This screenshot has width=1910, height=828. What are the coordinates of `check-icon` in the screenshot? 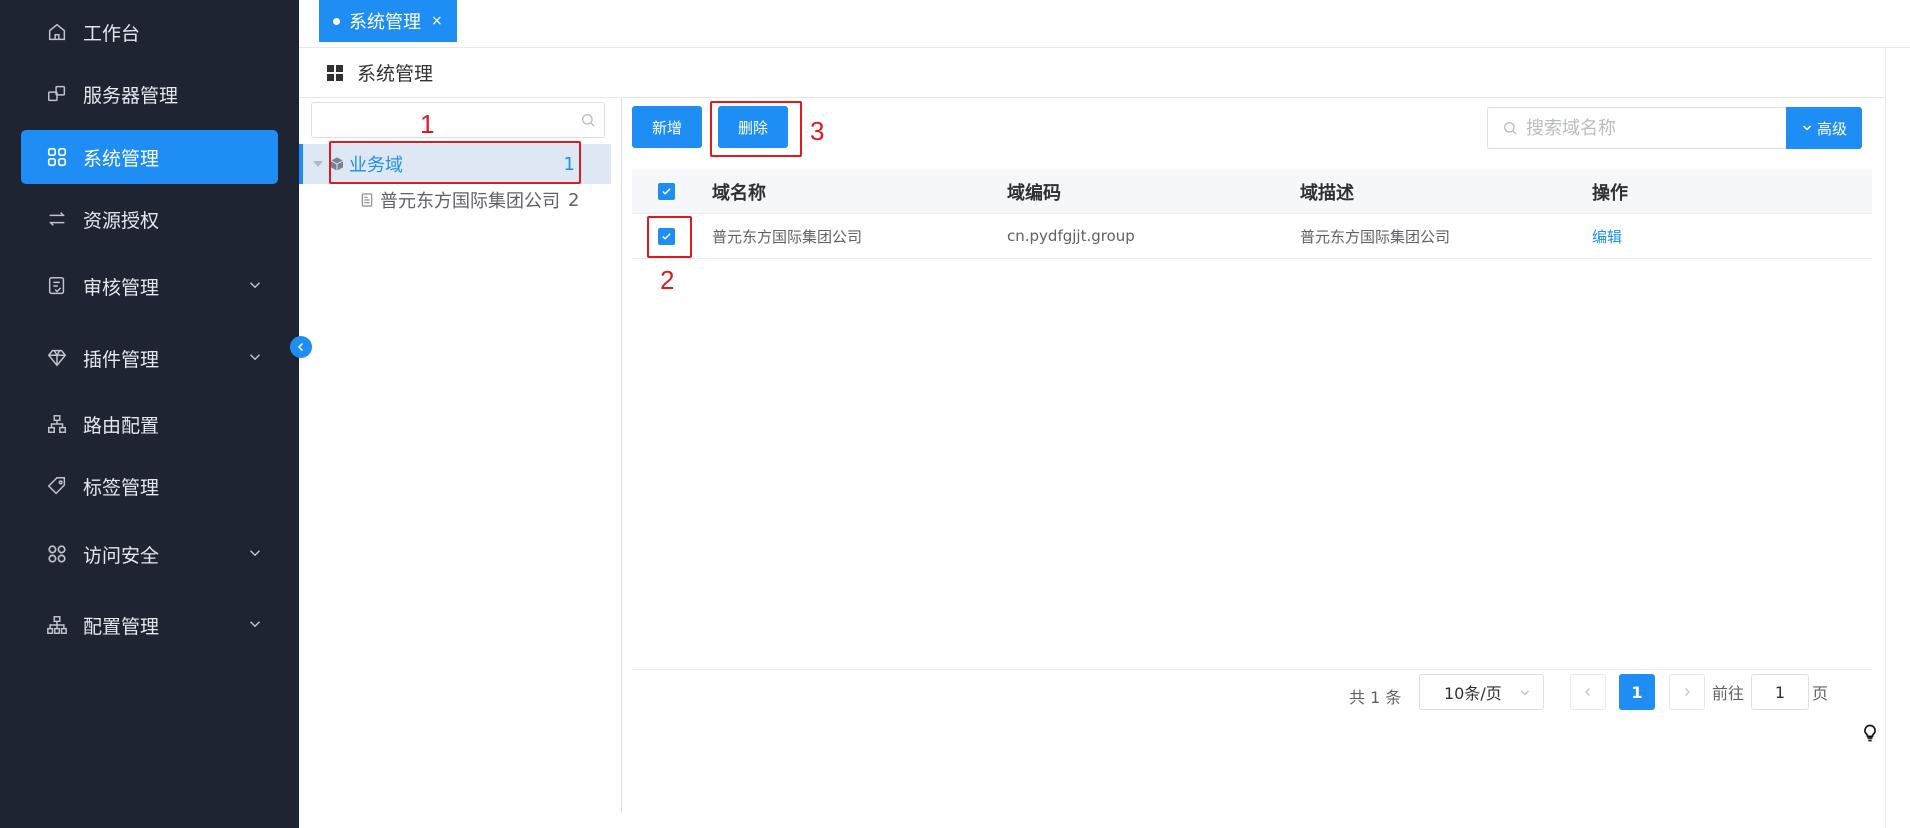 It's located at (666, 191).